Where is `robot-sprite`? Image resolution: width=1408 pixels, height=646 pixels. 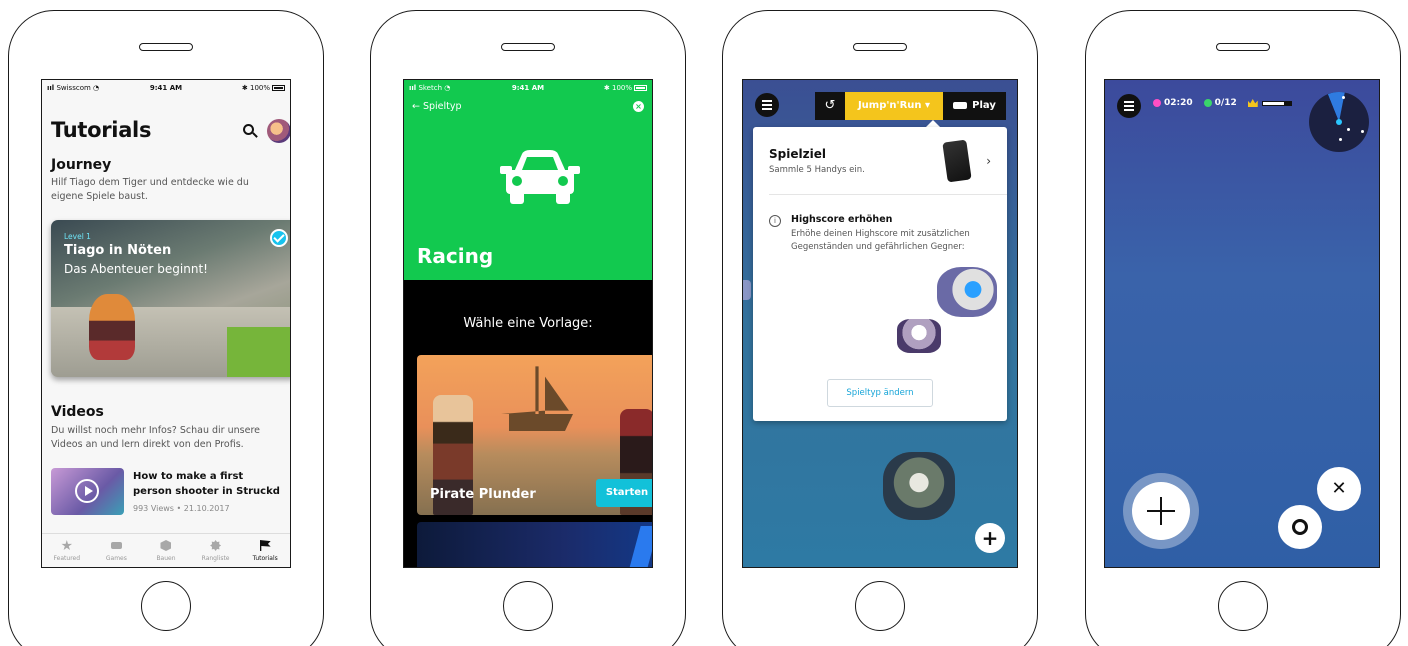
robot-sprite is located at coordinates (747, 290).